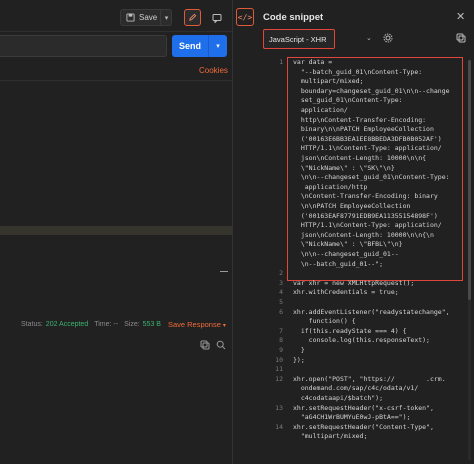  I want to click on language-select-value: JavaScript - XHR, so click(298, 39).